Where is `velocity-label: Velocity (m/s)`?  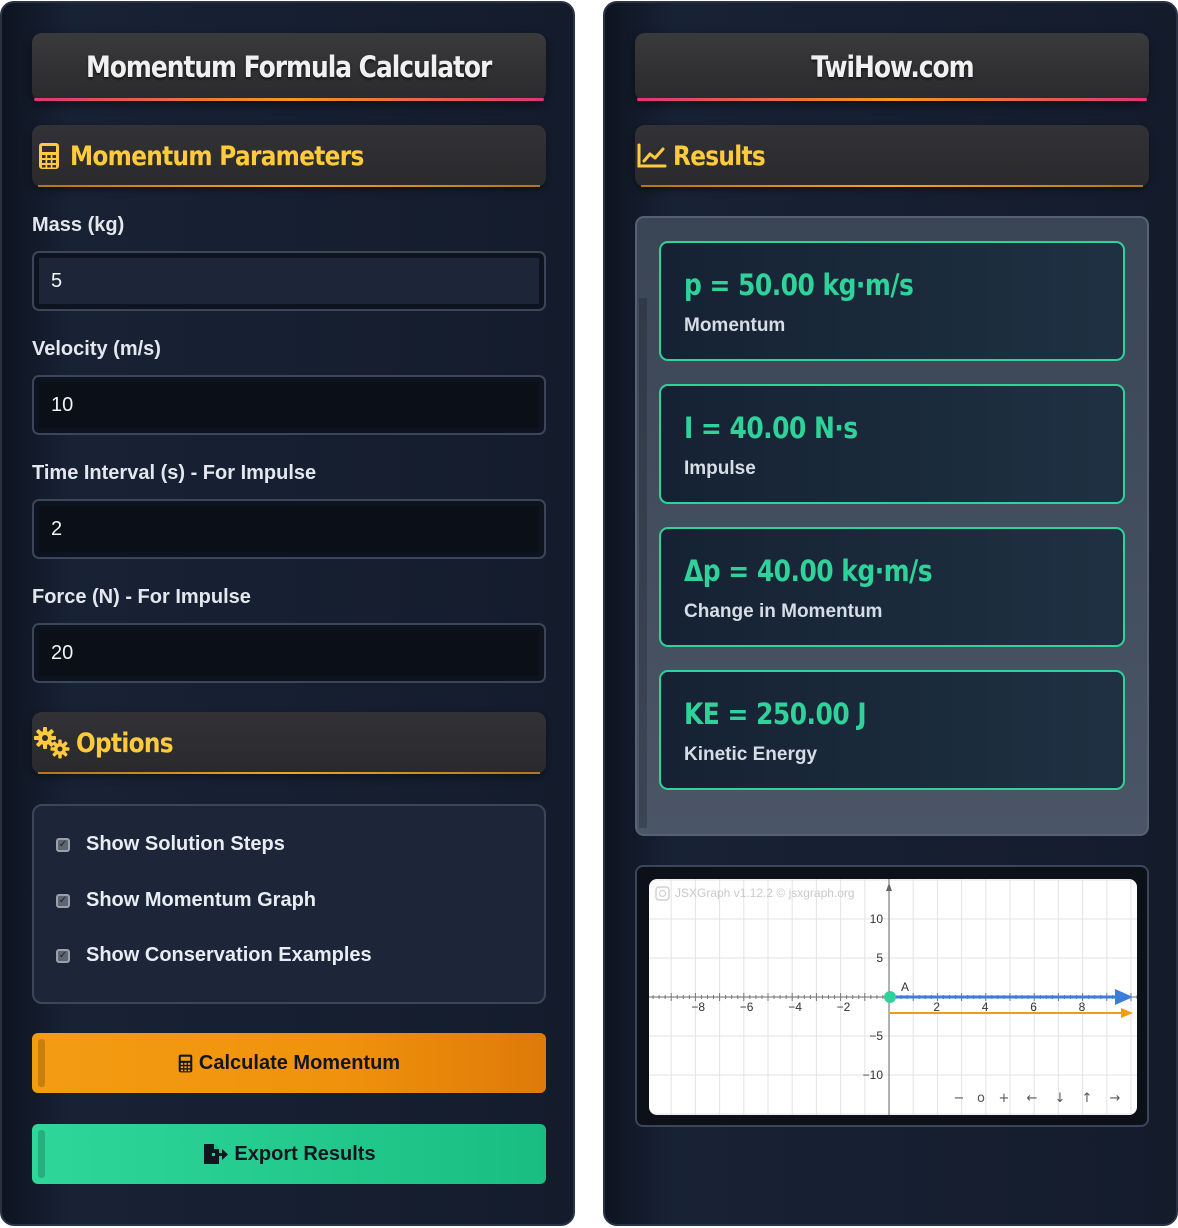 velocity-label: Velocity (m/s) is located at coordinates (96, 349).